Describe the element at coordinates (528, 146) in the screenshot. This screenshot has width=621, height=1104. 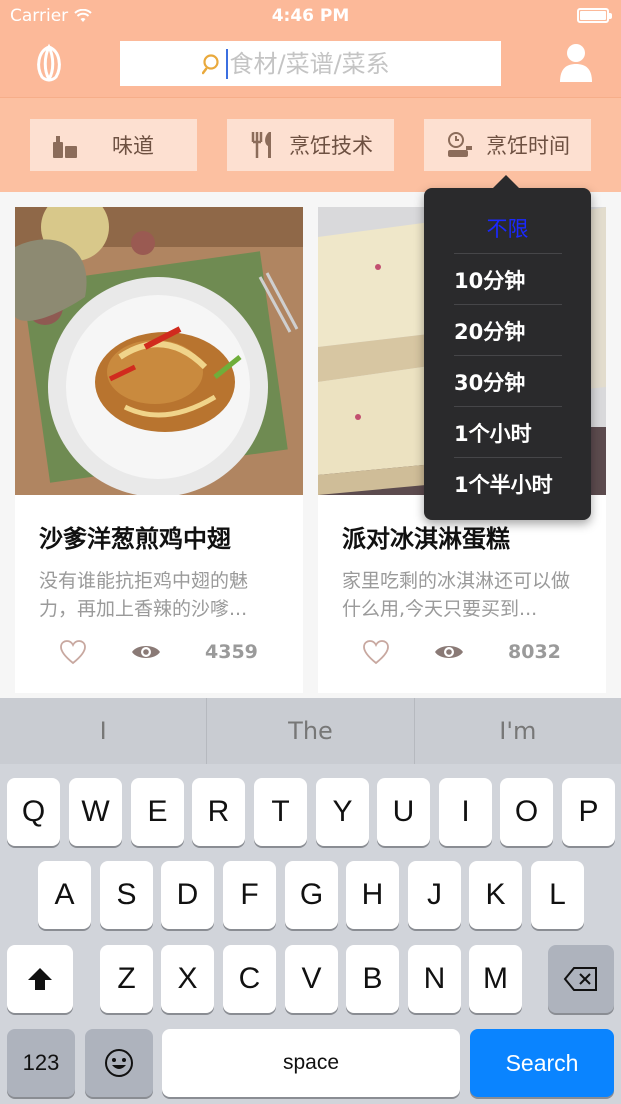
I see `filter-time-label: 烹饪时间` at that location.